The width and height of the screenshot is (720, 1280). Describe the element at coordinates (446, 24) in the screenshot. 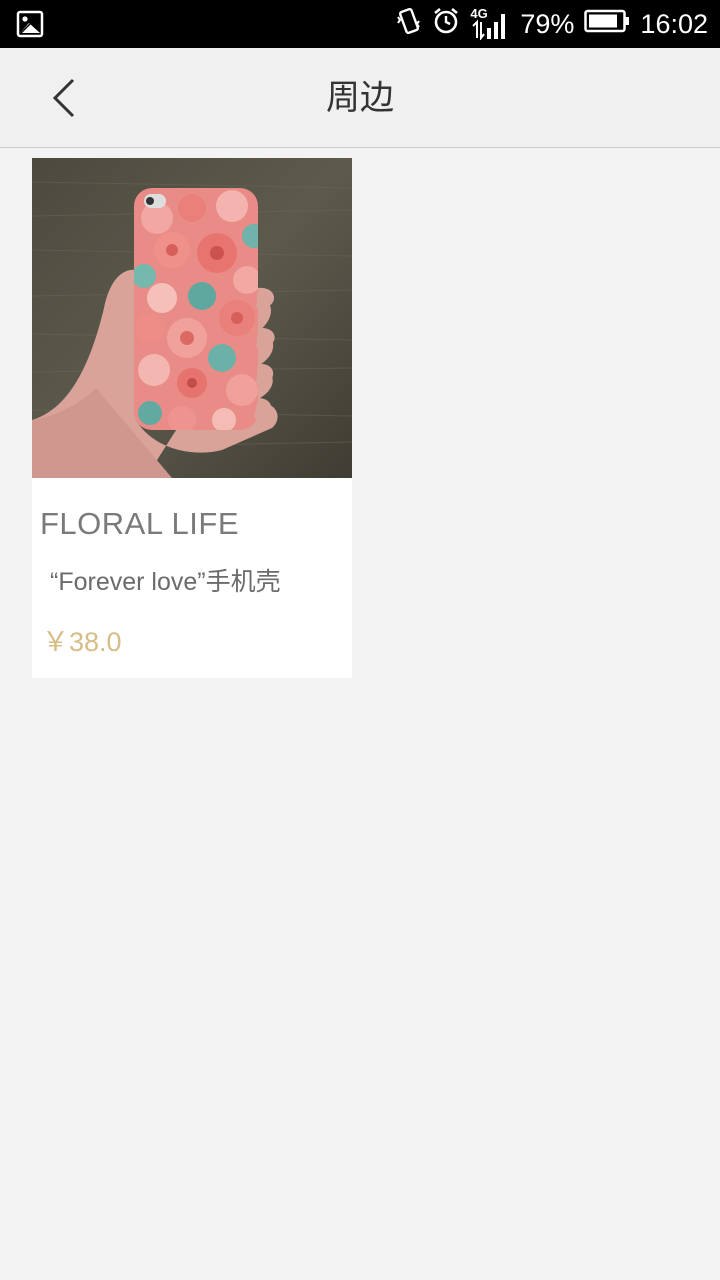

I see `alarm-icon` at that location.